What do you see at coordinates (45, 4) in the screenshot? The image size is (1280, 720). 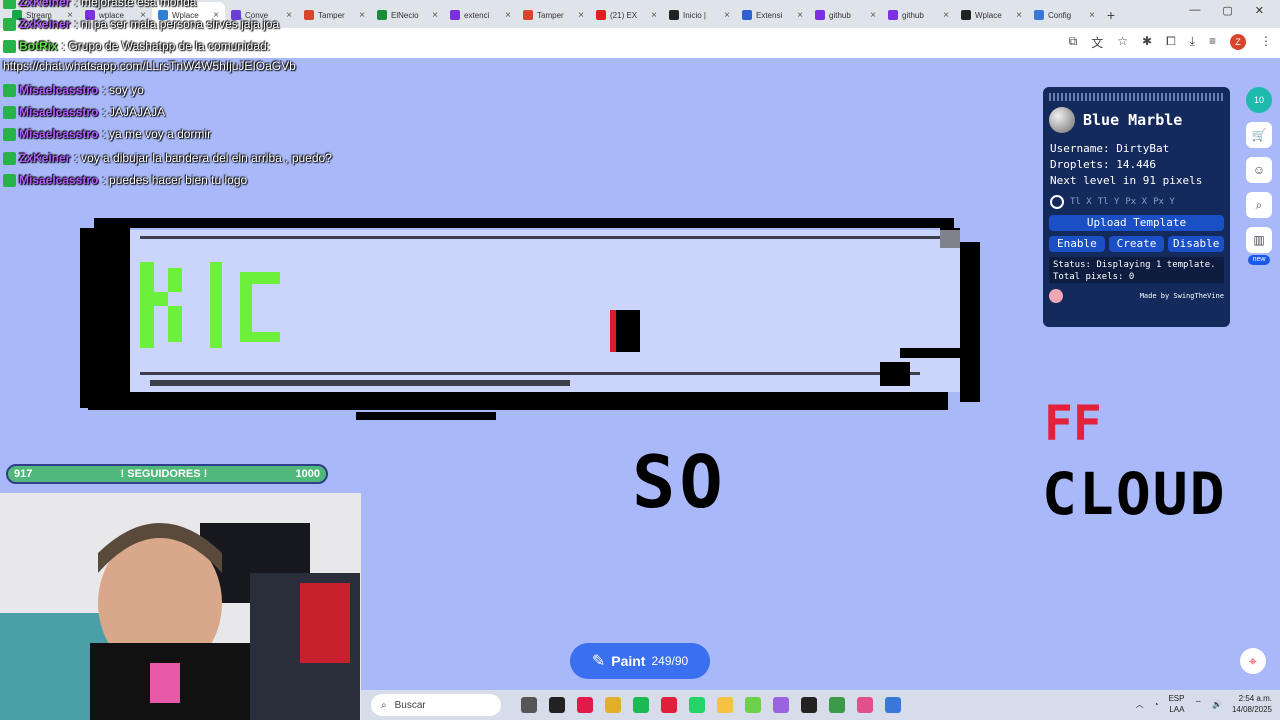 I see `chat-username: ZxKeiner` at bounding box center [45, 4].